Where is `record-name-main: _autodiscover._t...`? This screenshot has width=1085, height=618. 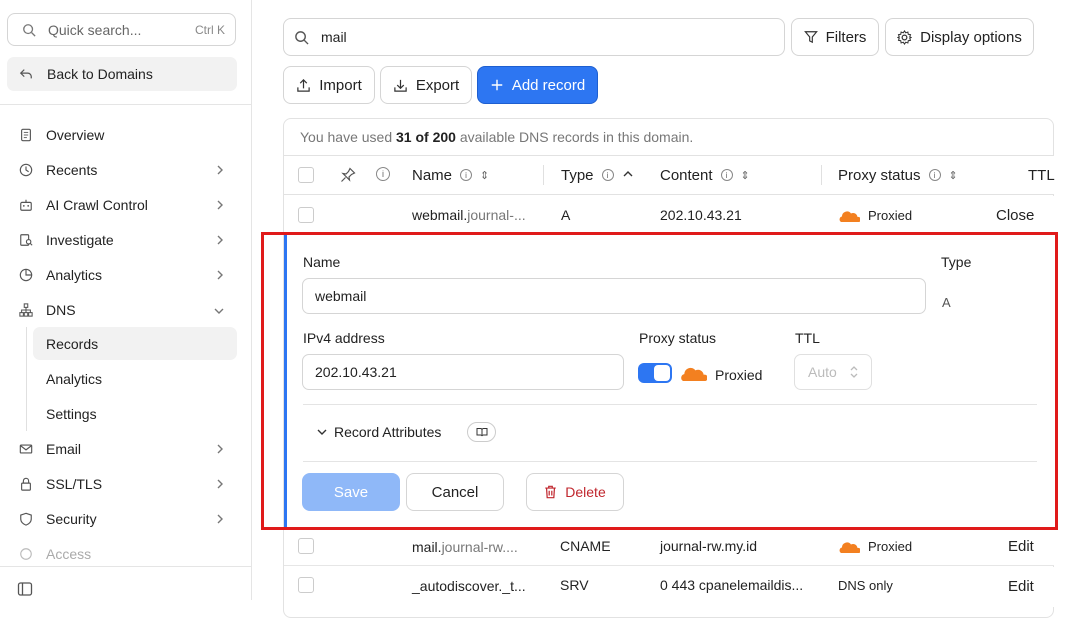
record-name-main: _autodiscover._t... is located at coordinates (469, 586).